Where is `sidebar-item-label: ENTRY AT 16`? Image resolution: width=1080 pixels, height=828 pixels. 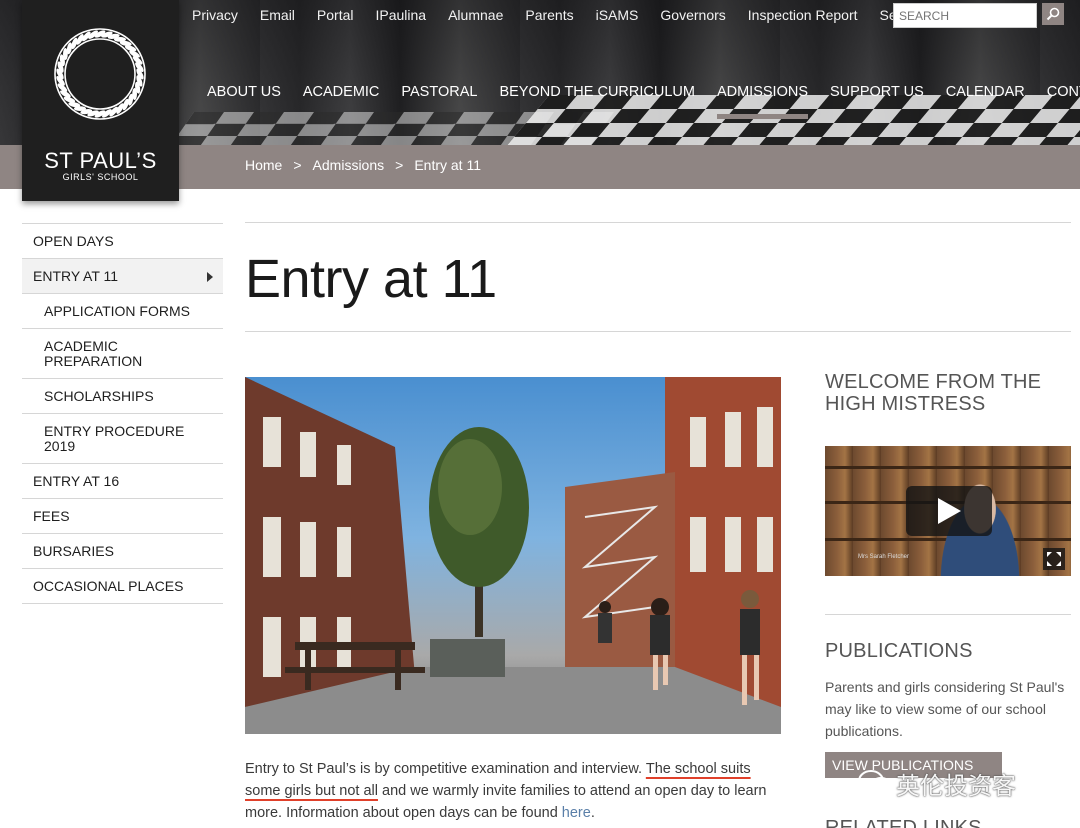
sidebar-item-label: ENTRY AT 16 is located at coordinates (76, 481).